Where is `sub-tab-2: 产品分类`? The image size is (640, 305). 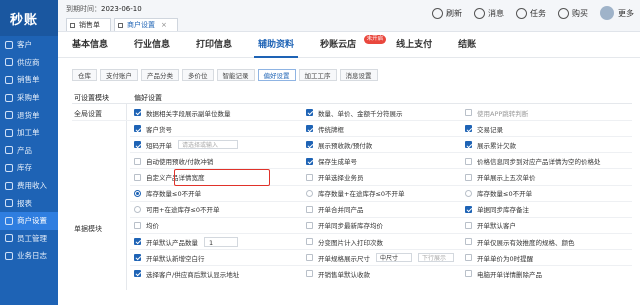
sub-tab-2: 产品分类 is located at coordinates (160, 75).